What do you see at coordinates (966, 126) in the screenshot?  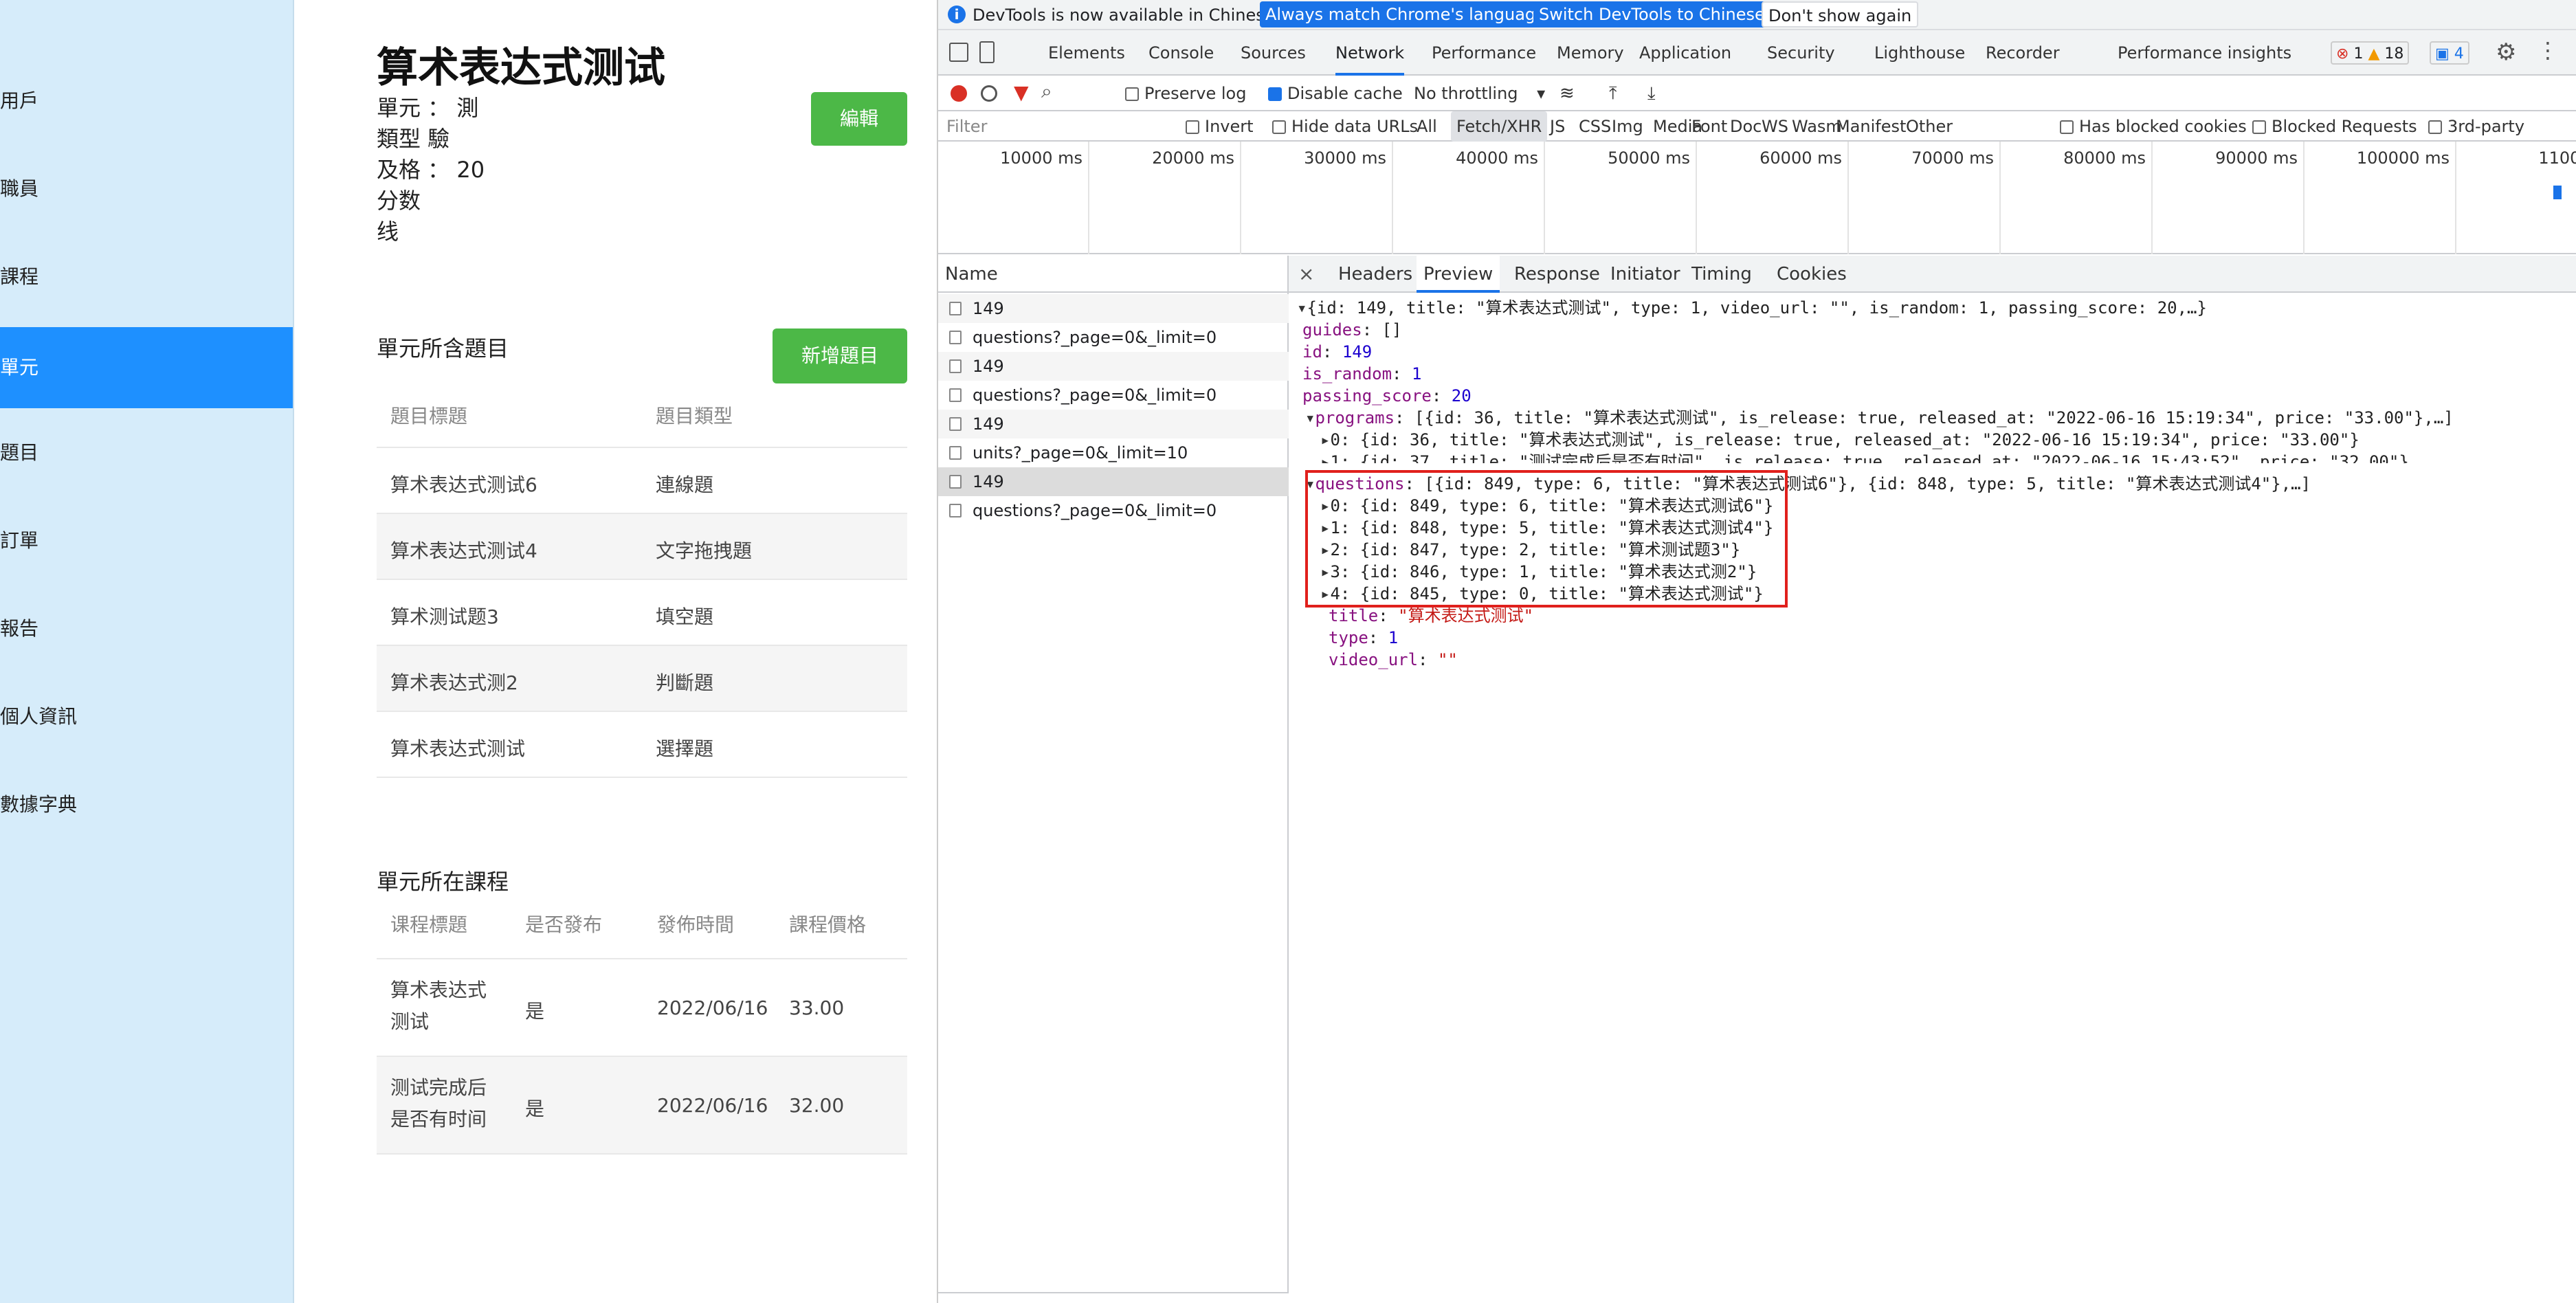 I see `filter-input: Filter` at bounding box center [966, 126].